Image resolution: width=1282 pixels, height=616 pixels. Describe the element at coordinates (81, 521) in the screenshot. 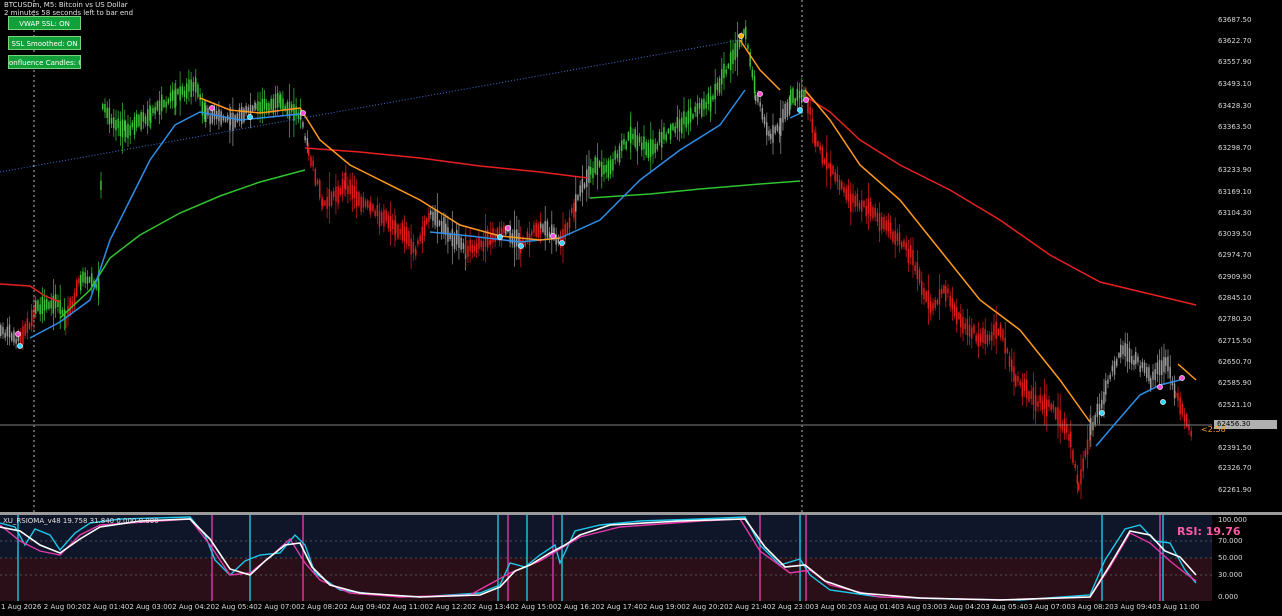

I see `indicator-title: XU_RSIOMA_v48 19.758 31.840 0.000 0.000` at that location.